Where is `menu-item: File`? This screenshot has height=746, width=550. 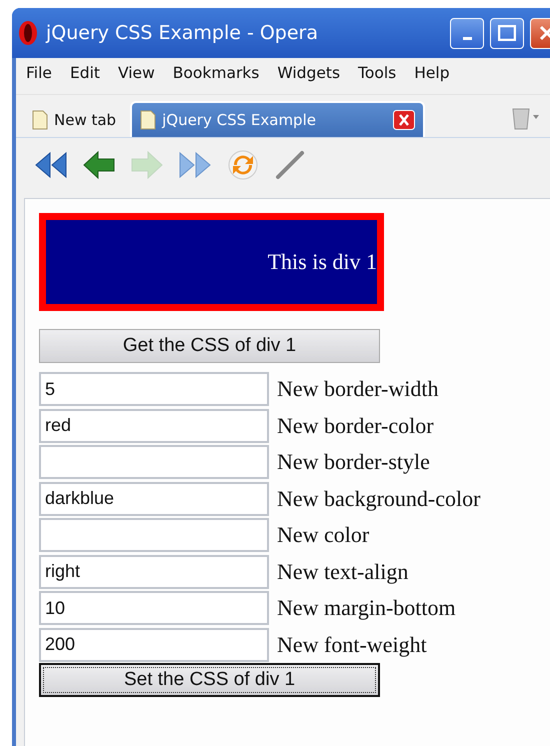 menu-item: File is located at coordinates (39, 76).